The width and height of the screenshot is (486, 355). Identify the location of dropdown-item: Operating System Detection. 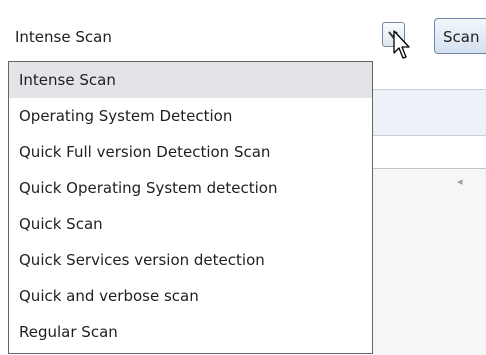
(190, 116).